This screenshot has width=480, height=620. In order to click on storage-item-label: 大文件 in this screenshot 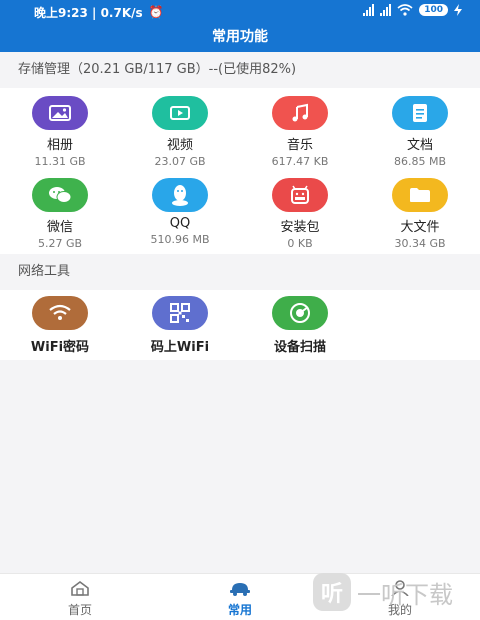, I will do `click(420, 227)`.